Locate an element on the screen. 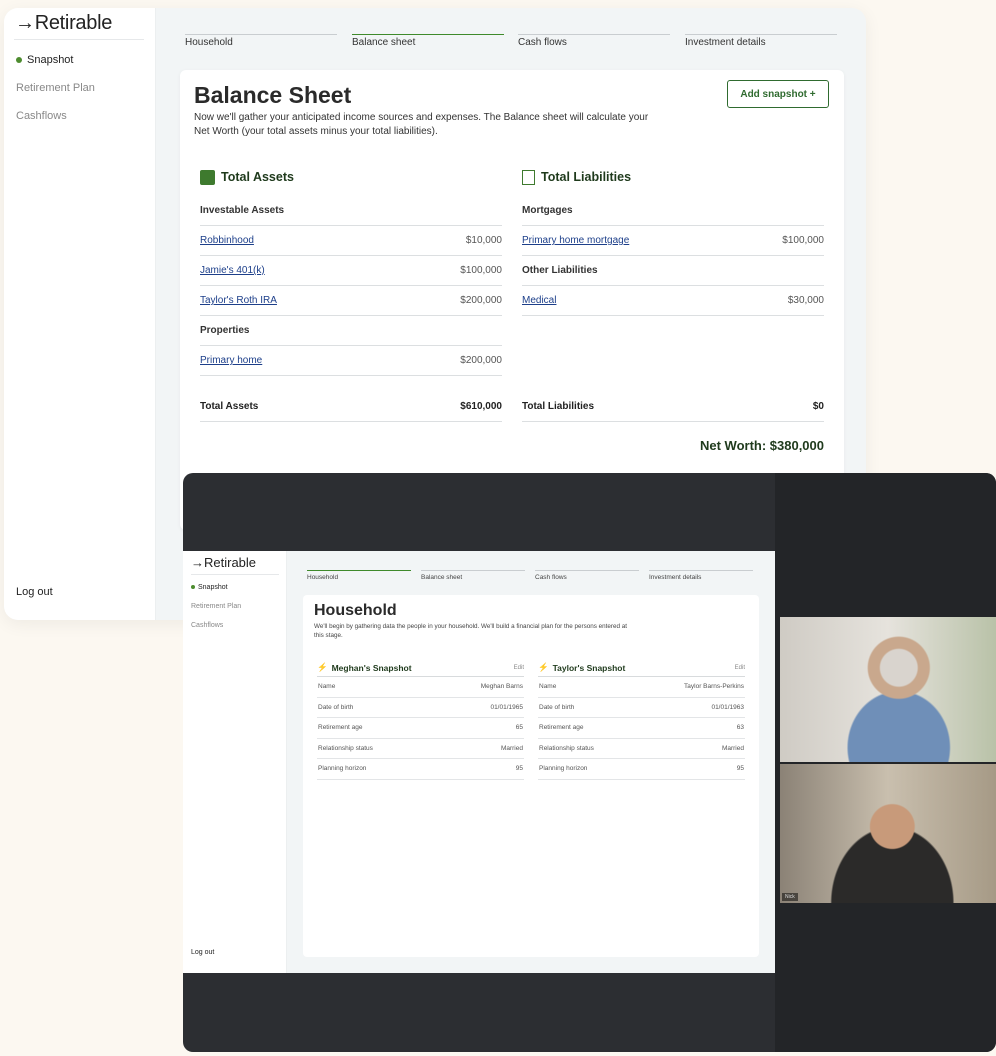 Image resolution: width=996 pixels, height=1056 pixels. value: Meghan Barns is located at coordinates (501, 687).